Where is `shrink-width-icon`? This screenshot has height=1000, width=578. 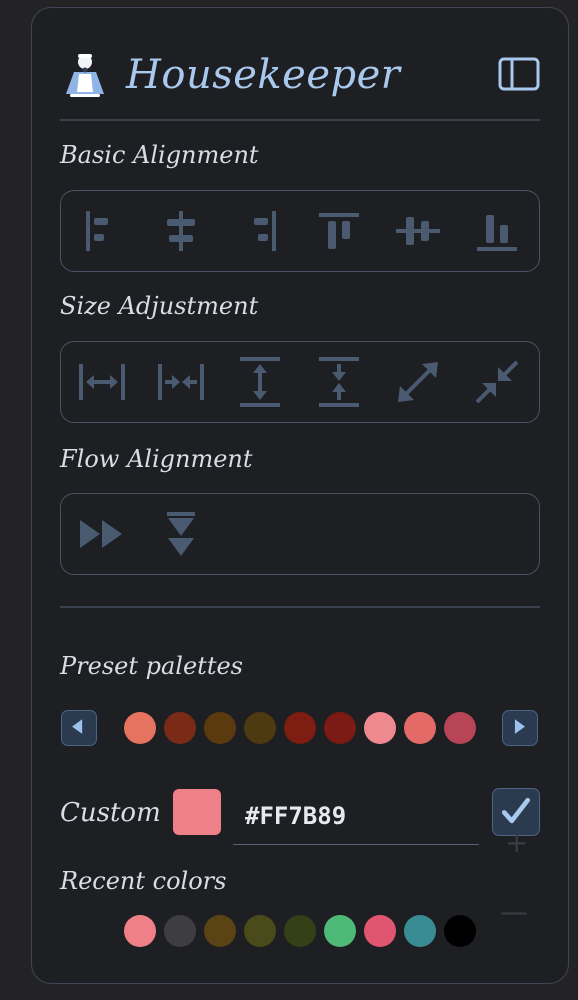
shrink-width-icon is located at coordinates (181, 382).